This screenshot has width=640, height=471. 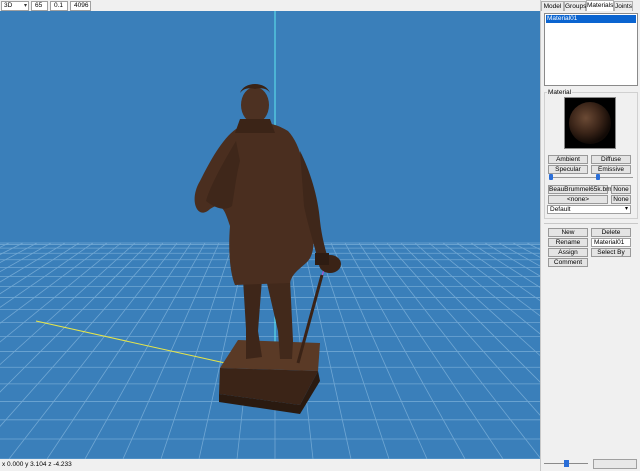 I want to click on tab-joints: Joints, so click(x=623, y=6).